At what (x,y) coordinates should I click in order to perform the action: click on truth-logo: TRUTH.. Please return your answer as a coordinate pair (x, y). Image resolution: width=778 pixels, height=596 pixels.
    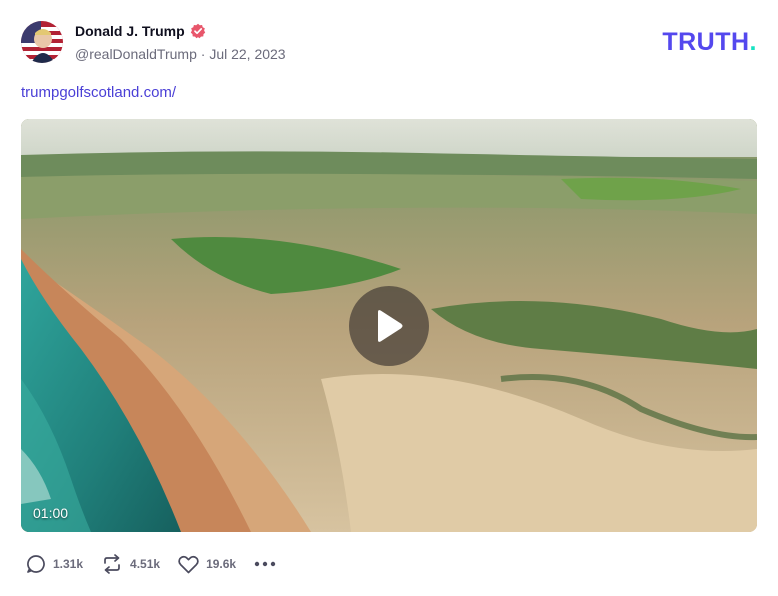
    Looking at the image, I should click on (709, 42).